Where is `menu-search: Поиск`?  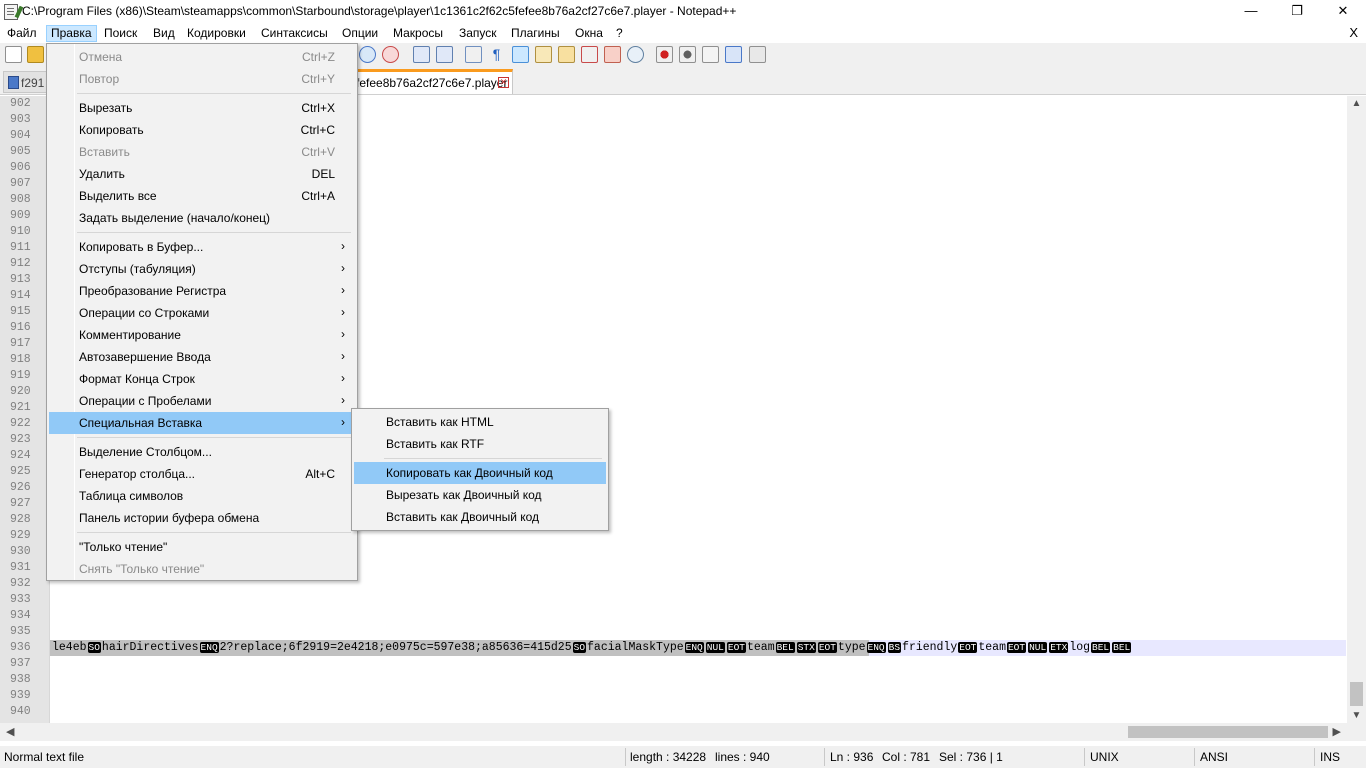 menu-search: Поиск is located at coordinates (120, 33).